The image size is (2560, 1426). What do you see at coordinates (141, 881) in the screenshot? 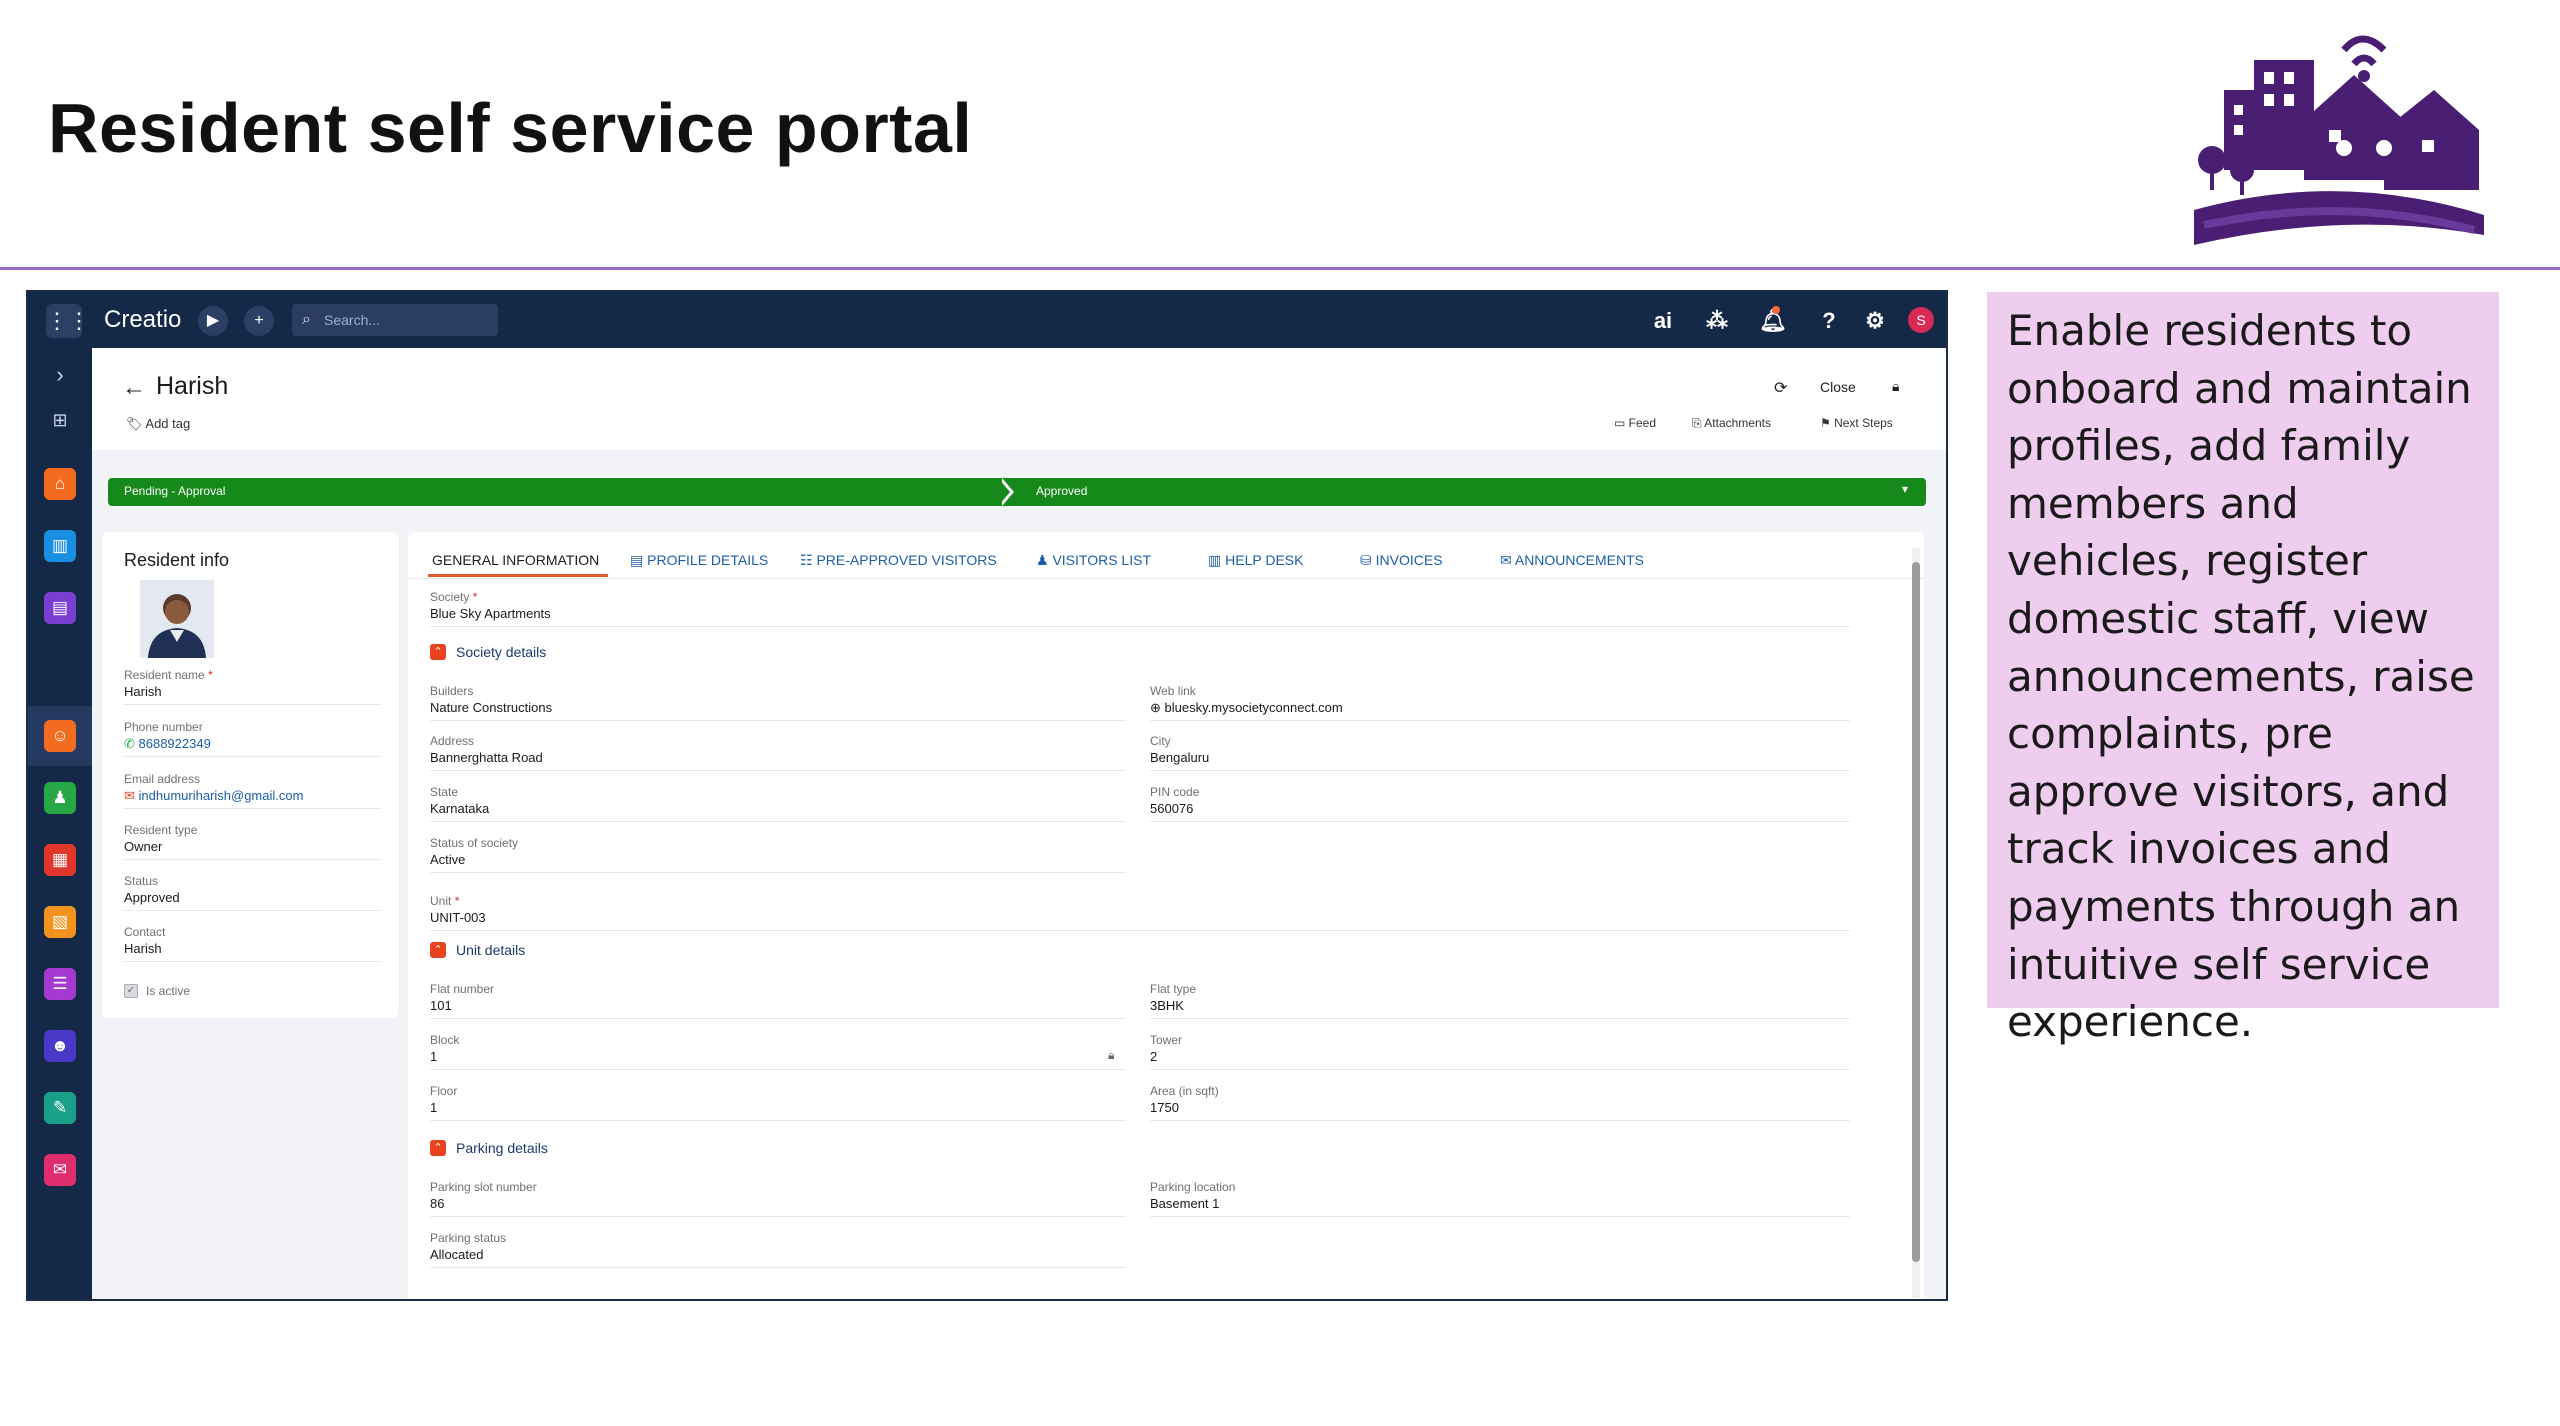
I see `status-label: Status` at bounding box center [141, 881].